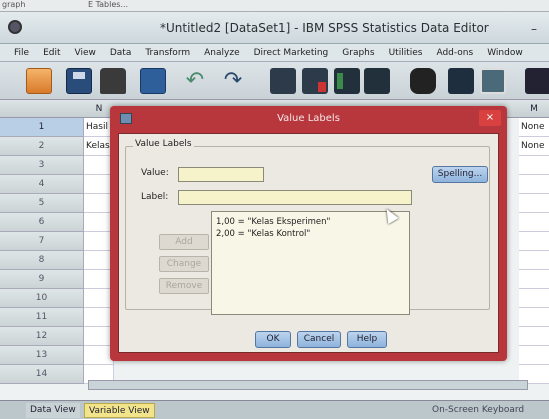 The image size is (549, 419). Describe the element at coordinates (184, 264) in the screenshot. I see `change-button: Change` at that location.